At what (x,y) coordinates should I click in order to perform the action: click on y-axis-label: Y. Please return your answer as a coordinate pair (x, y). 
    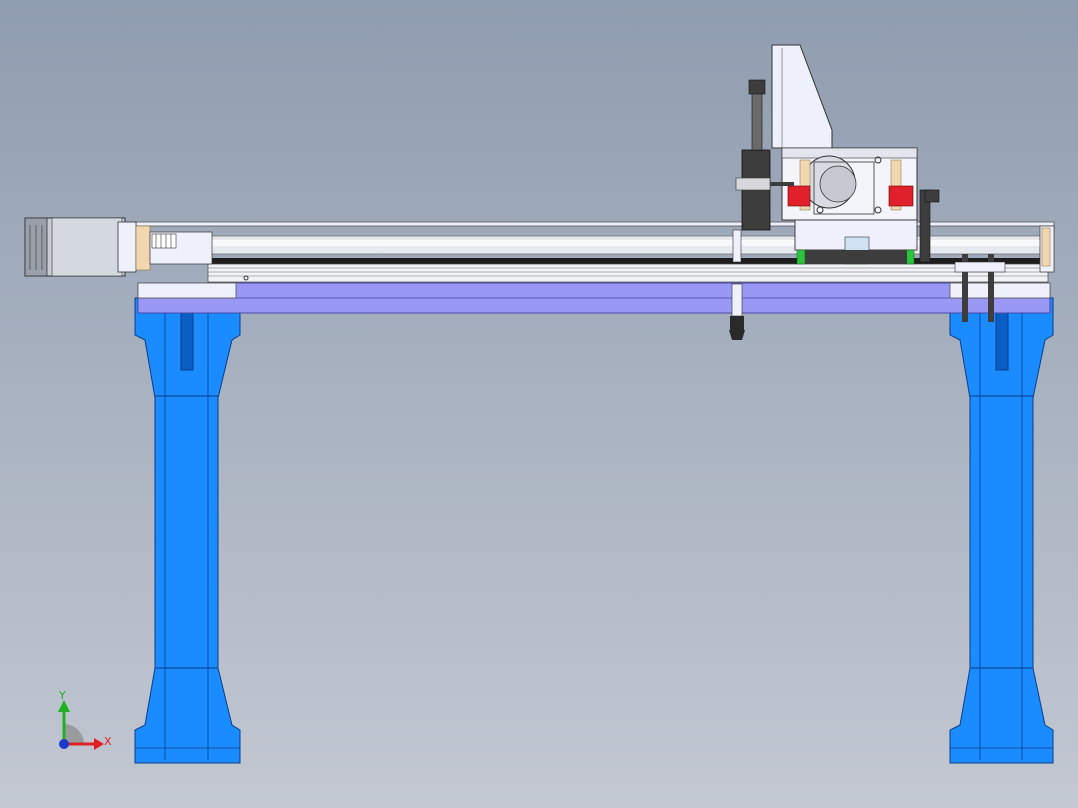
    Looking at the image, I should click on (62, 695).